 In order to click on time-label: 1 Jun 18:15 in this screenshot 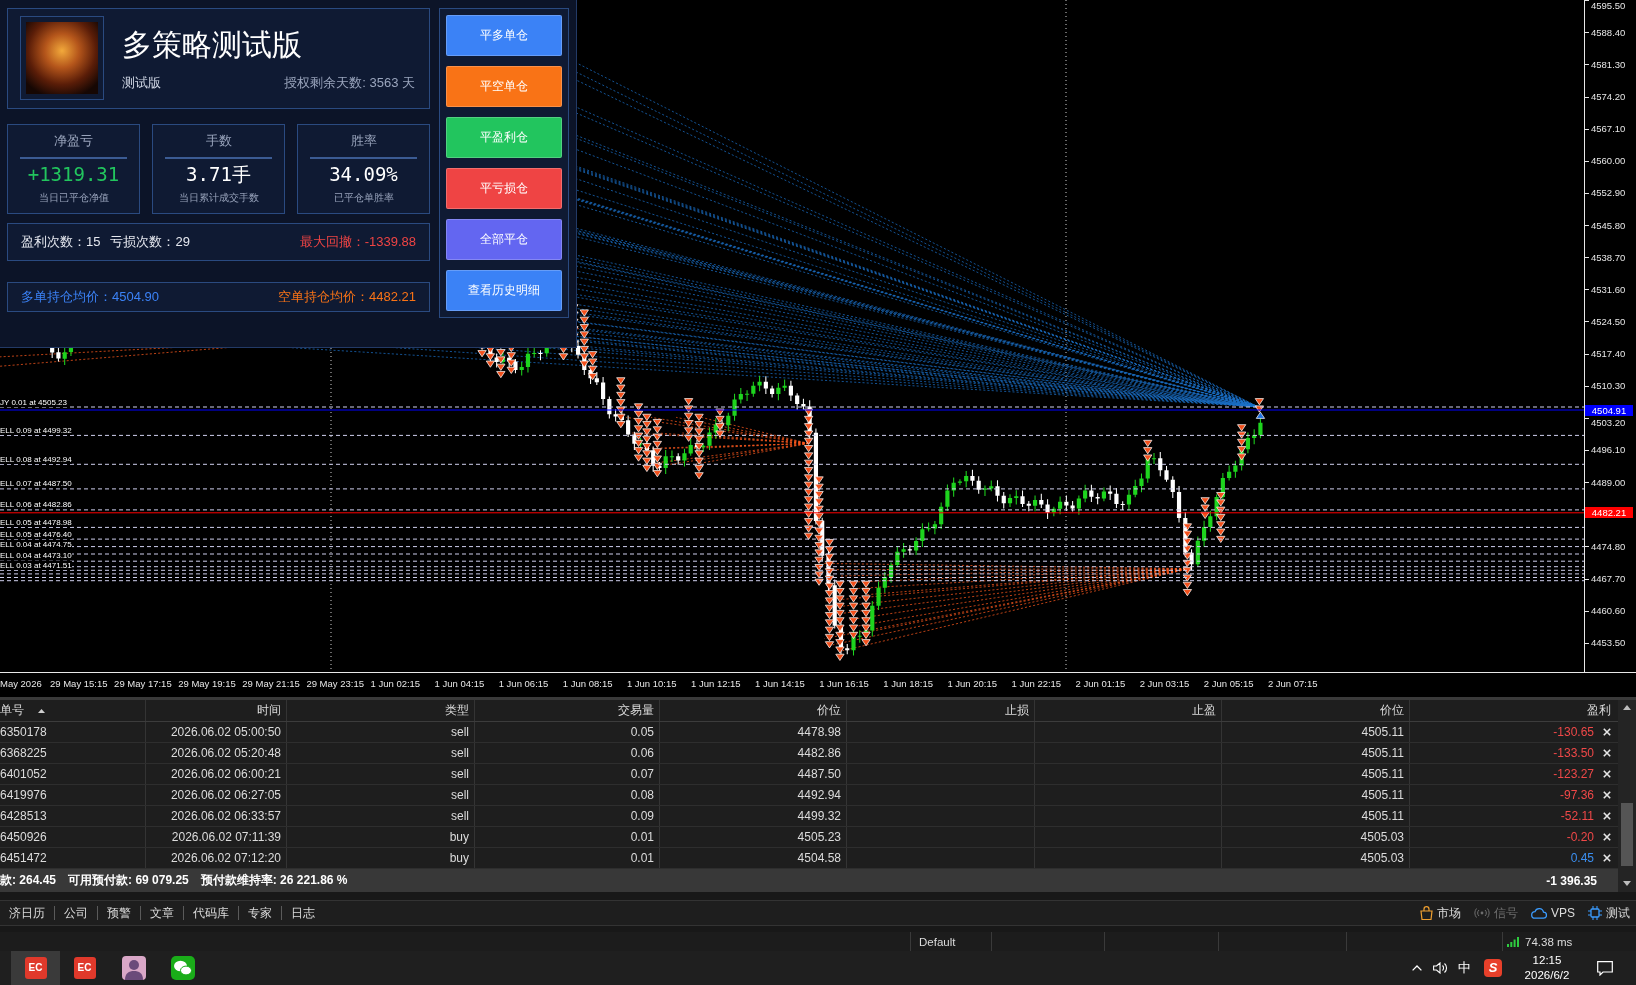, I will do `click(908, 683)`.